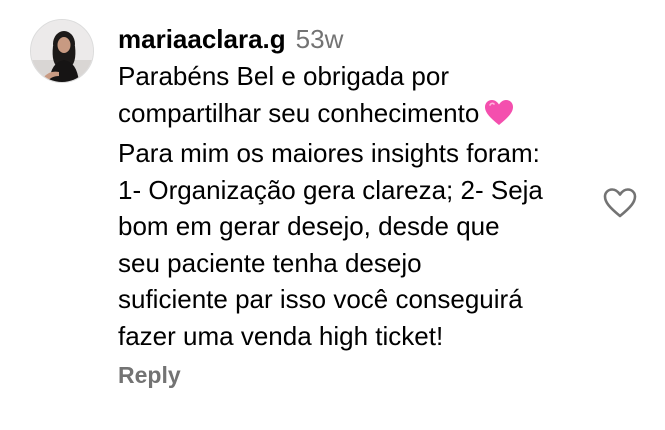 The height and width of the screenshot is (430, 665). I want to click on avatar, so click(62, 51).